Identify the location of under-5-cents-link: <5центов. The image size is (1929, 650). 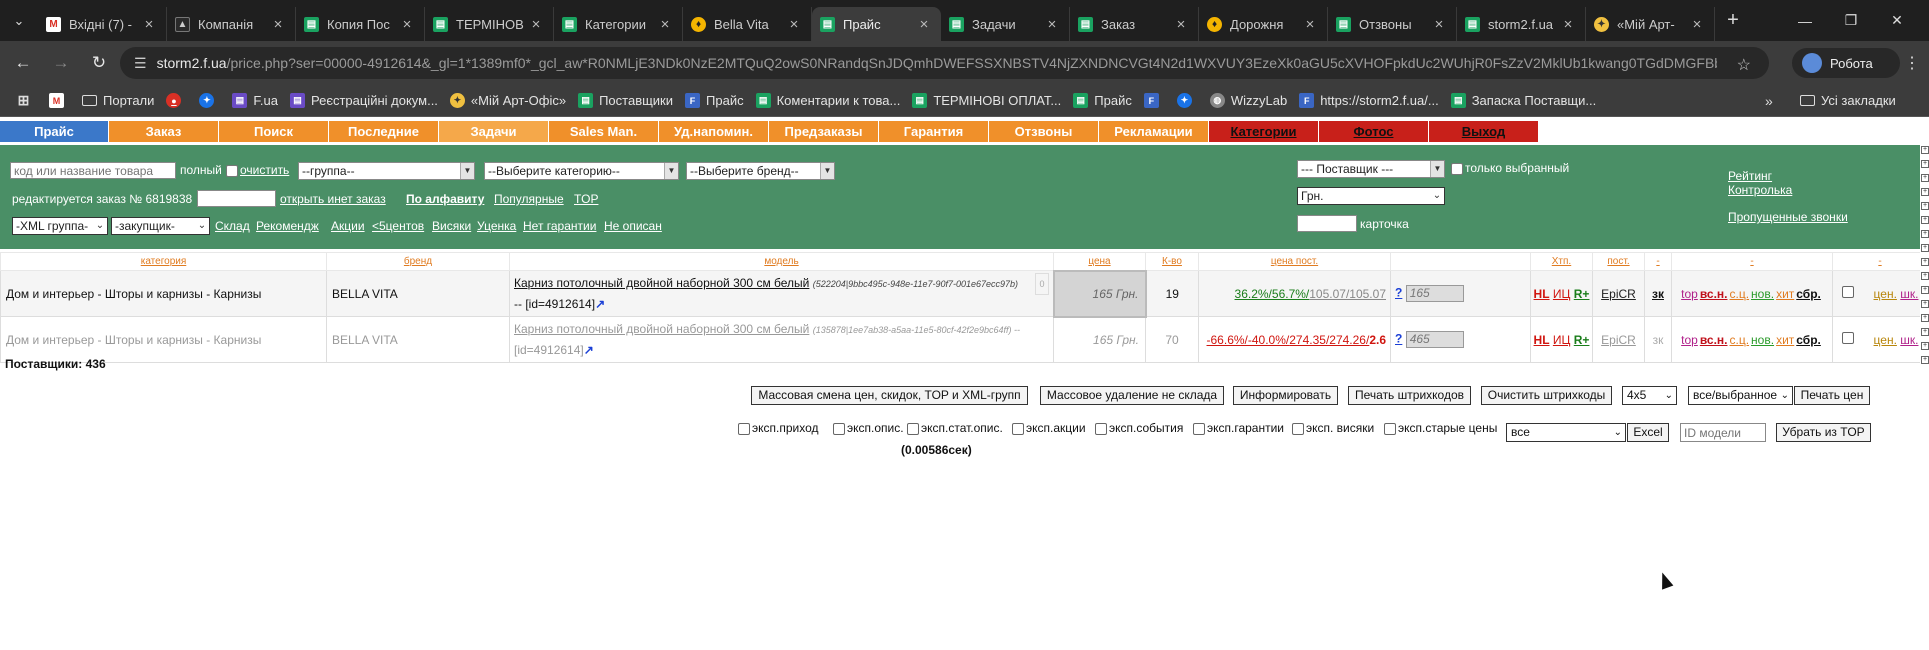
(398, 226).